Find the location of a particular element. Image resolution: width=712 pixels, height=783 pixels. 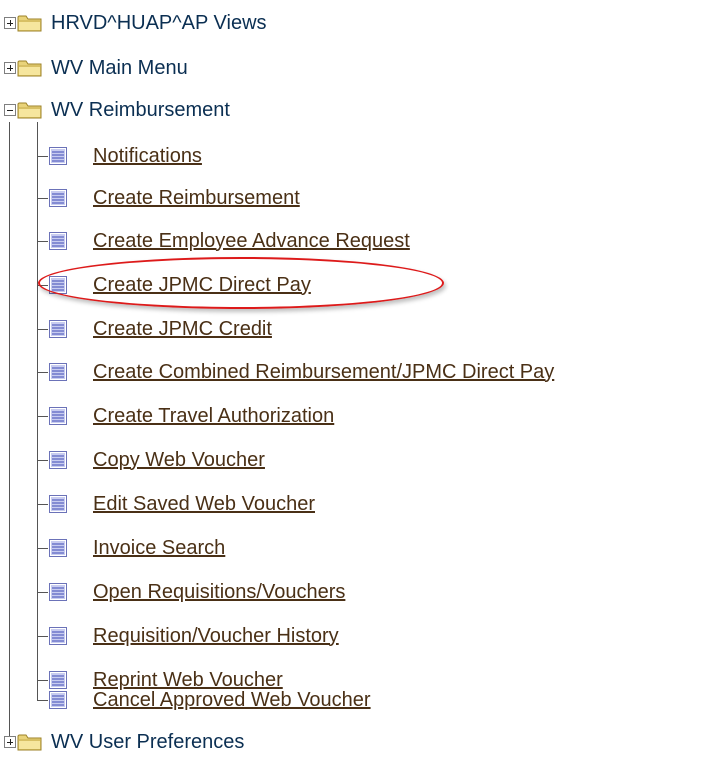

requisition-voucher-history-link: Requisition/Voucher History is located at coordinates (216, 636).